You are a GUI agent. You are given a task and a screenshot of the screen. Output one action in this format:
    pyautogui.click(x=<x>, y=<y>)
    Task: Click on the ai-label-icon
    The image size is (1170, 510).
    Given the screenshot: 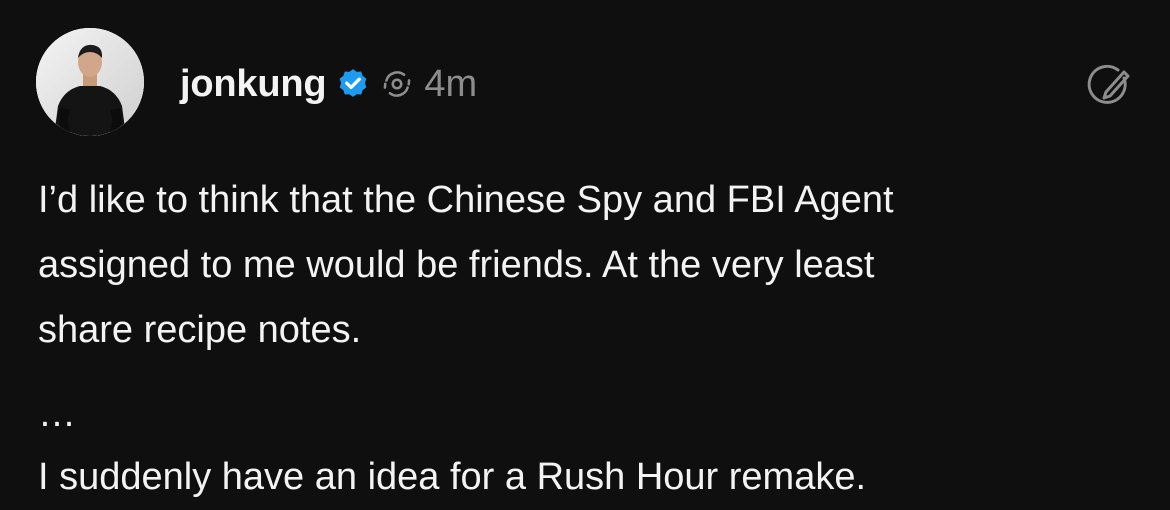 What is the action you would take?
    pyautogui.click(x=397, y=84)
    